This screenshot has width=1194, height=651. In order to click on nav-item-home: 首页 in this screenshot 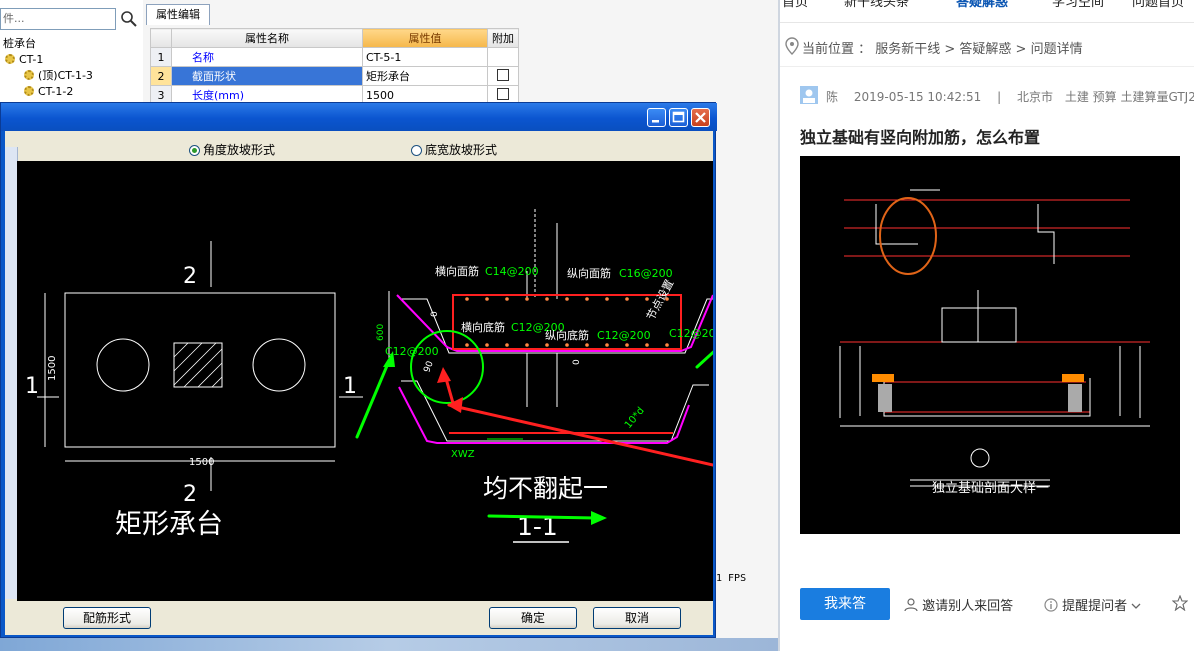, I will do `click(795, 5)`.